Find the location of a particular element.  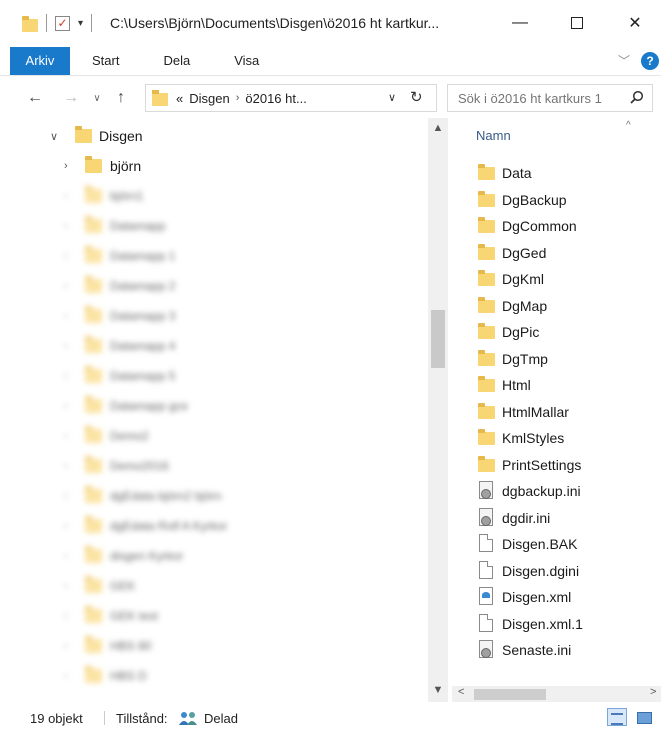

address-dropdown: ∨ is located at coordinates (392, 97).